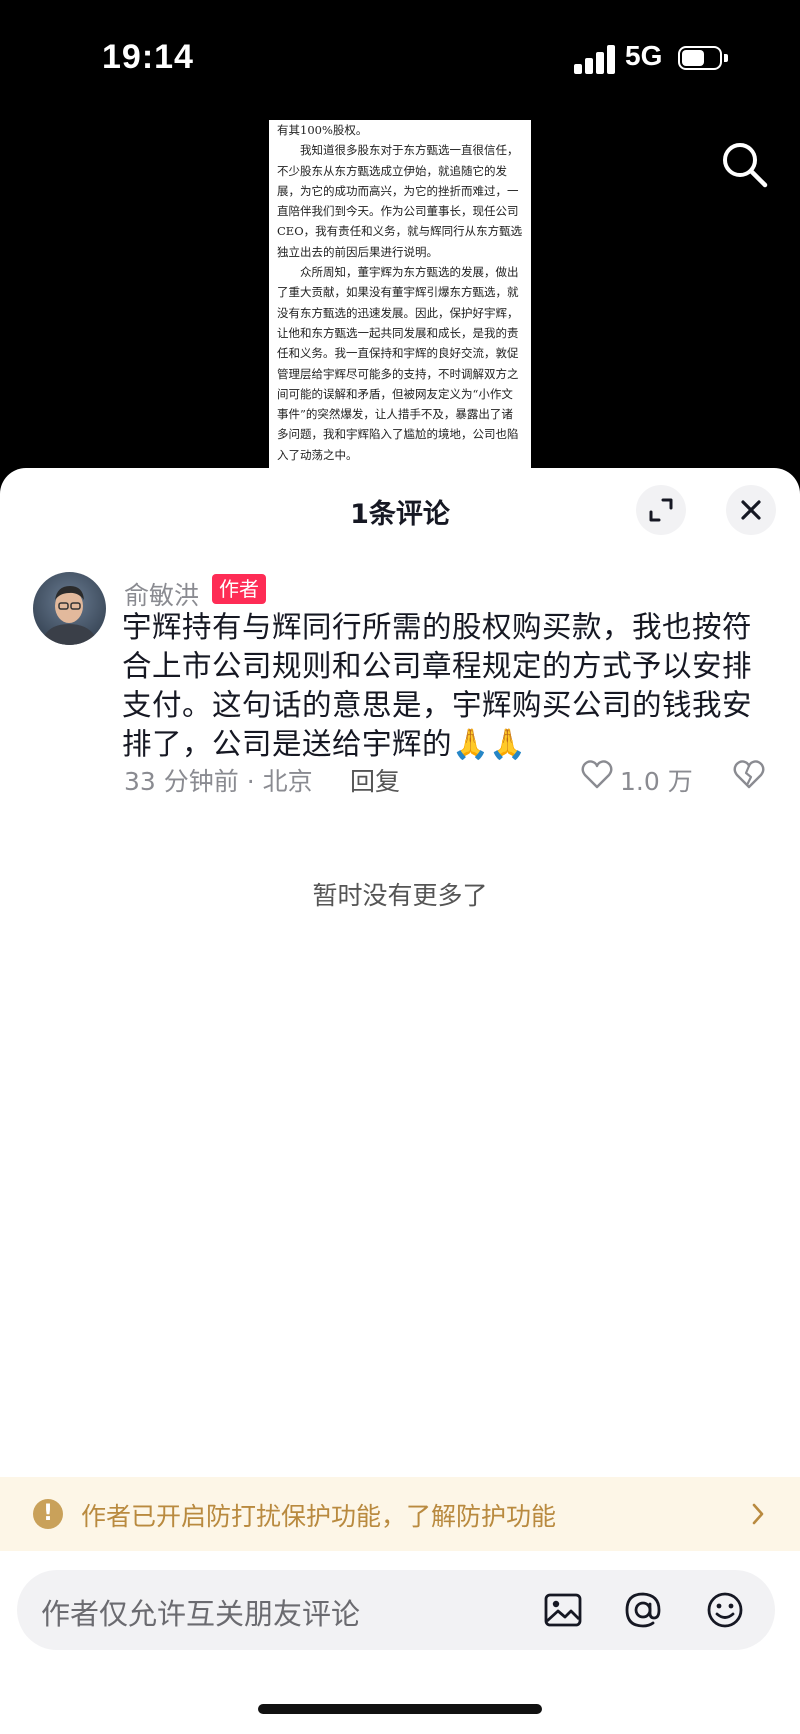 This screenshot has height=1734, width=800. What do you see at coordinates (597, 774) in the screenshot?
I see `heart-icon` at bounding box center [597, 774].